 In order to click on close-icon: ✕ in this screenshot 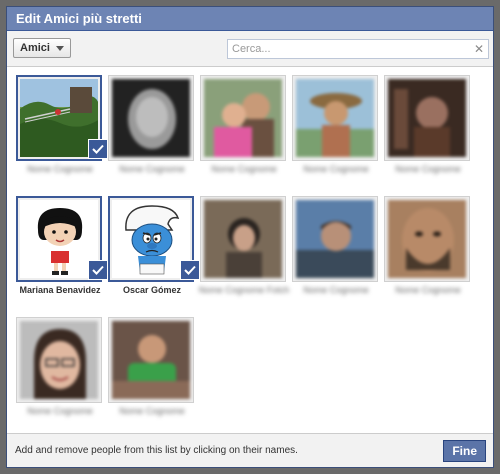, I will do `click(479, 49)`.